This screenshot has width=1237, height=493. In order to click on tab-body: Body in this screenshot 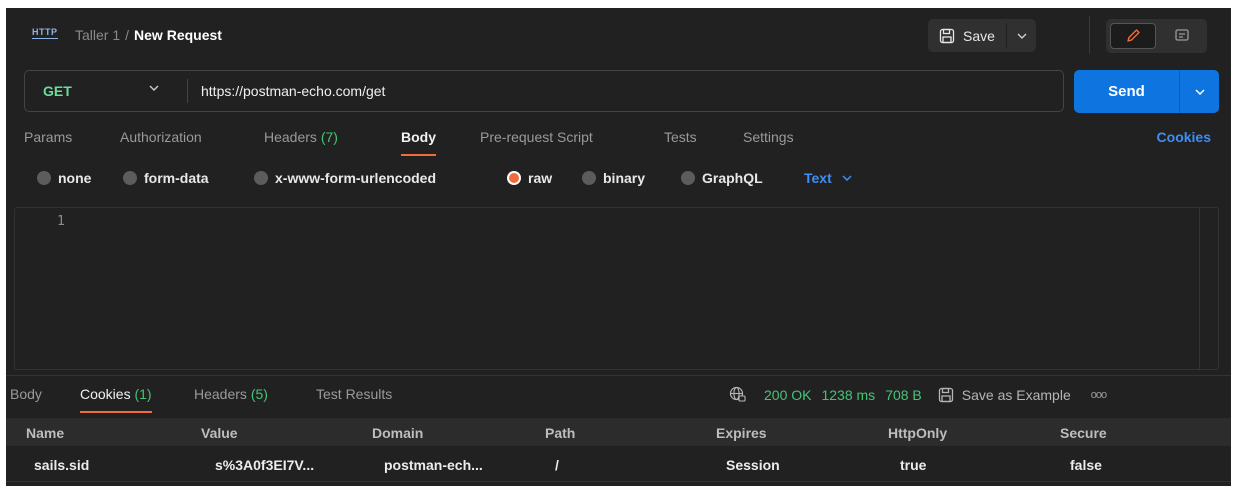, I will do `click(418, 143)`.